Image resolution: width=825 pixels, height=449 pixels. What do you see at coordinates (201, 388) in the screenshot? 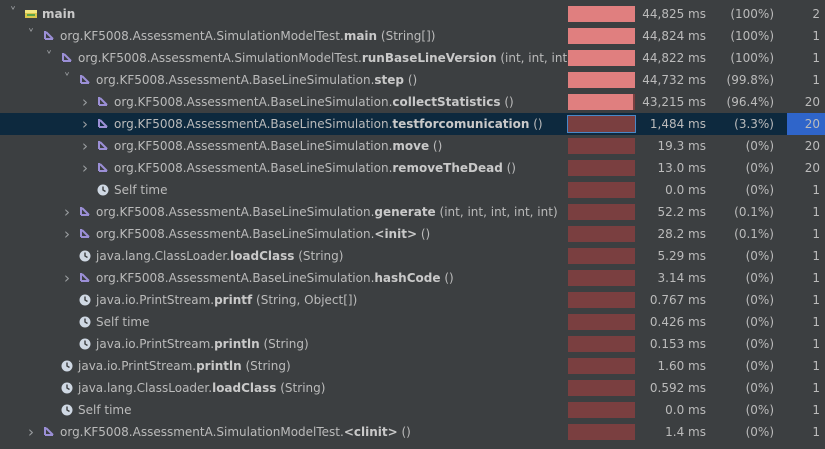
I see `method-label: java.lang.ClassLoader.loadClass (String)` at bounding box center [201, 388].